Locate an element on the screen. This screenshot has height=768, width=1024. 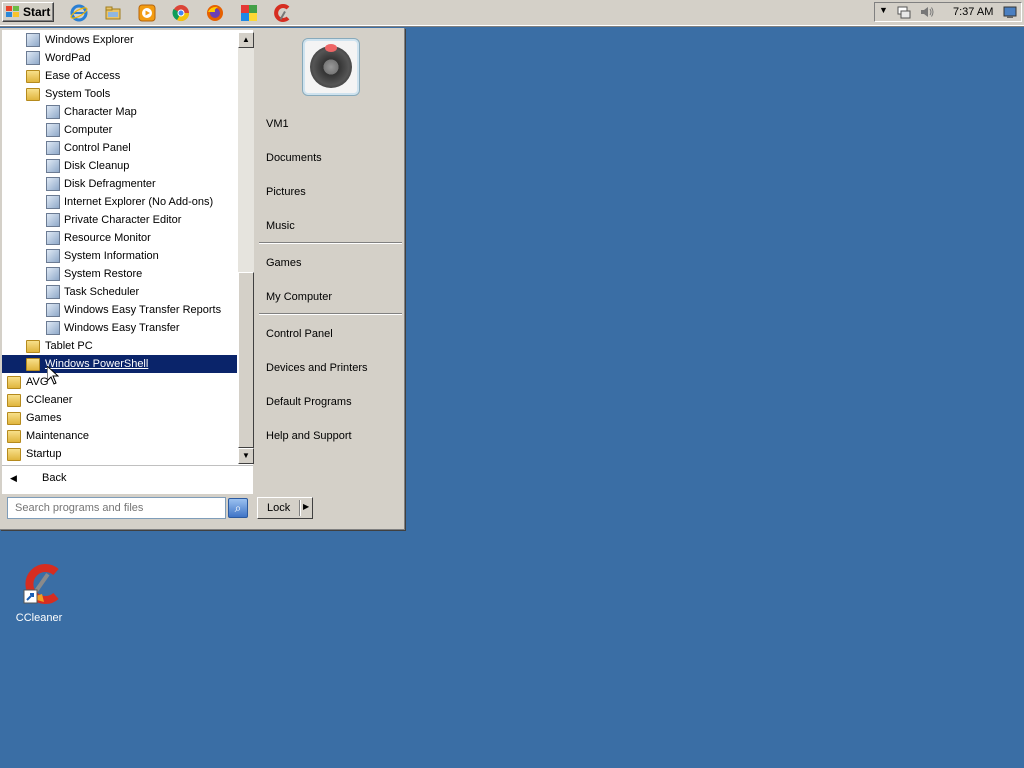
program-item: System Restore is located at coordinates (119, 274).